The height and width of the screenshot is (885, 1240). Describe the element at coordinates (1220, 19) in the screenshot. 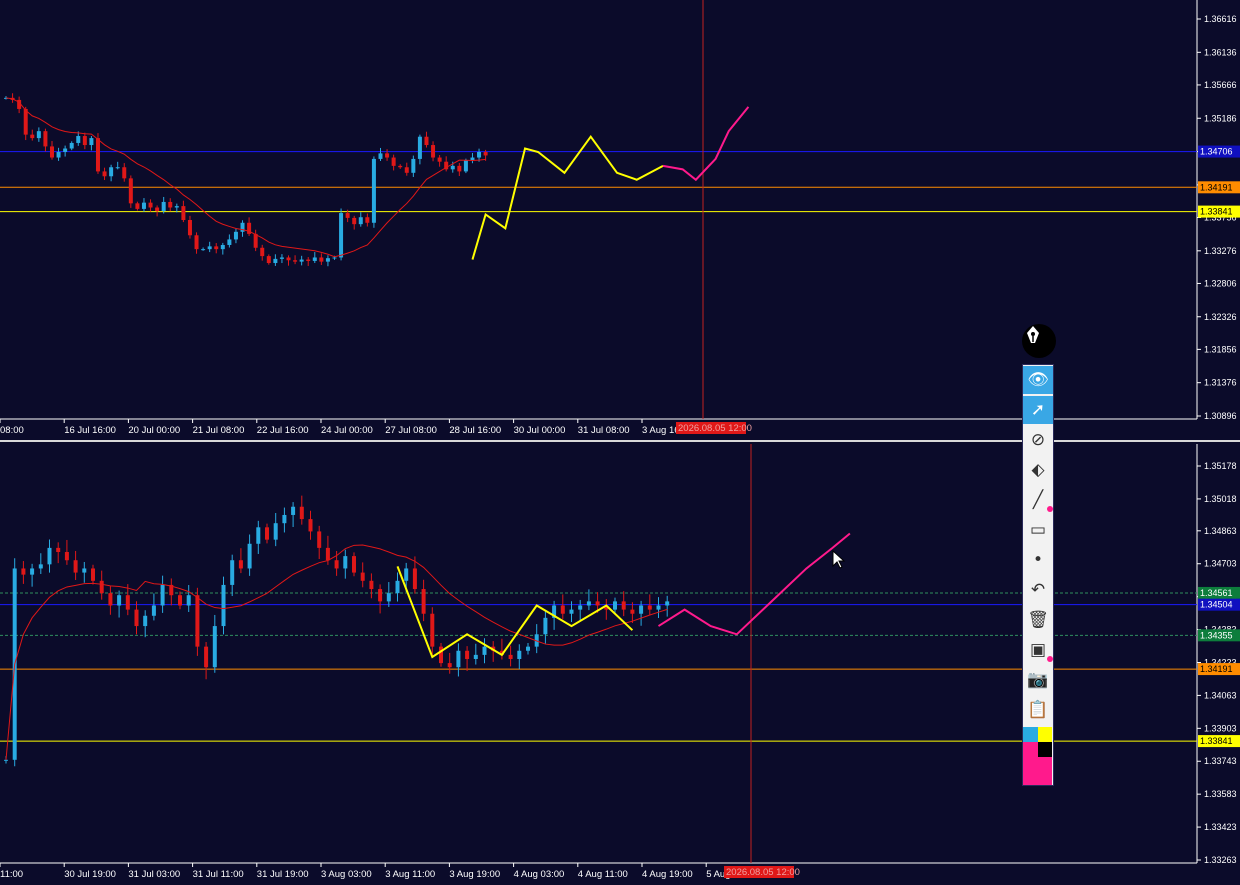

I see `y-tick-label: 1.36616` at that location.